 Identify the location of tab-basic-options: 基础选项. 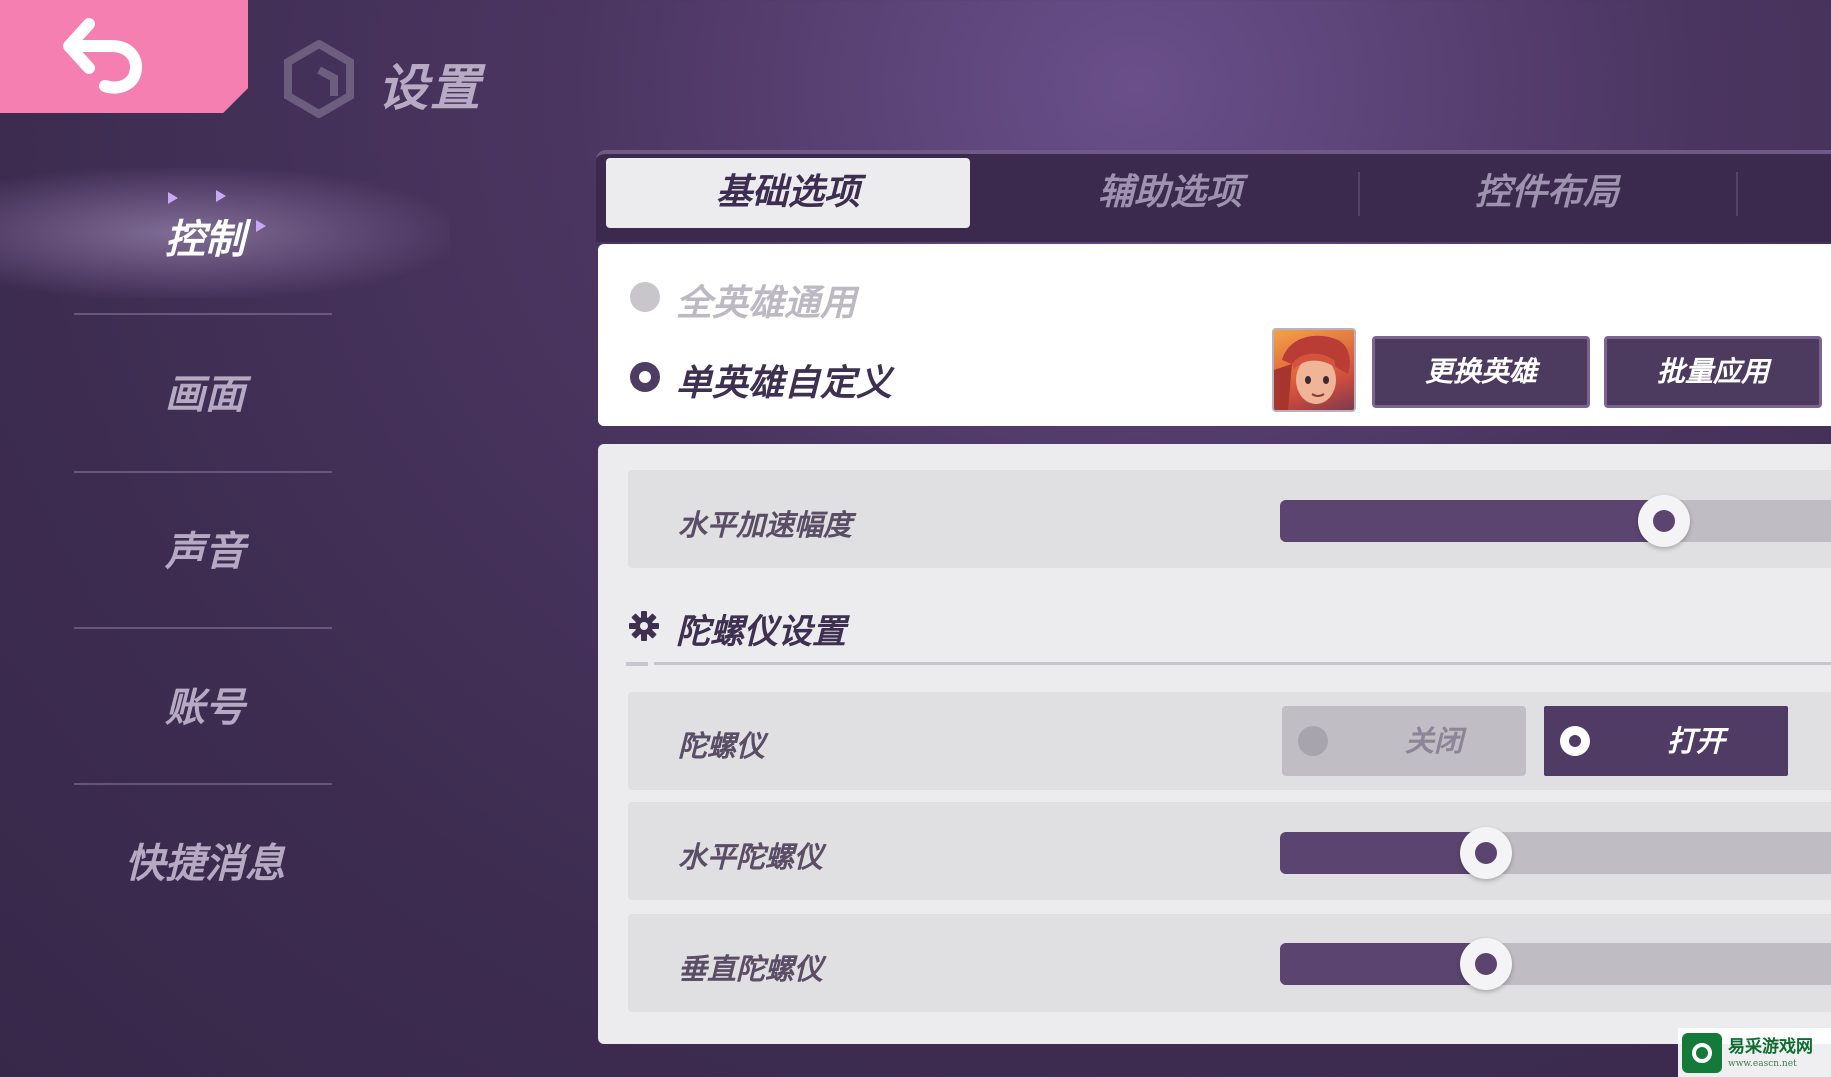
(788, 193).